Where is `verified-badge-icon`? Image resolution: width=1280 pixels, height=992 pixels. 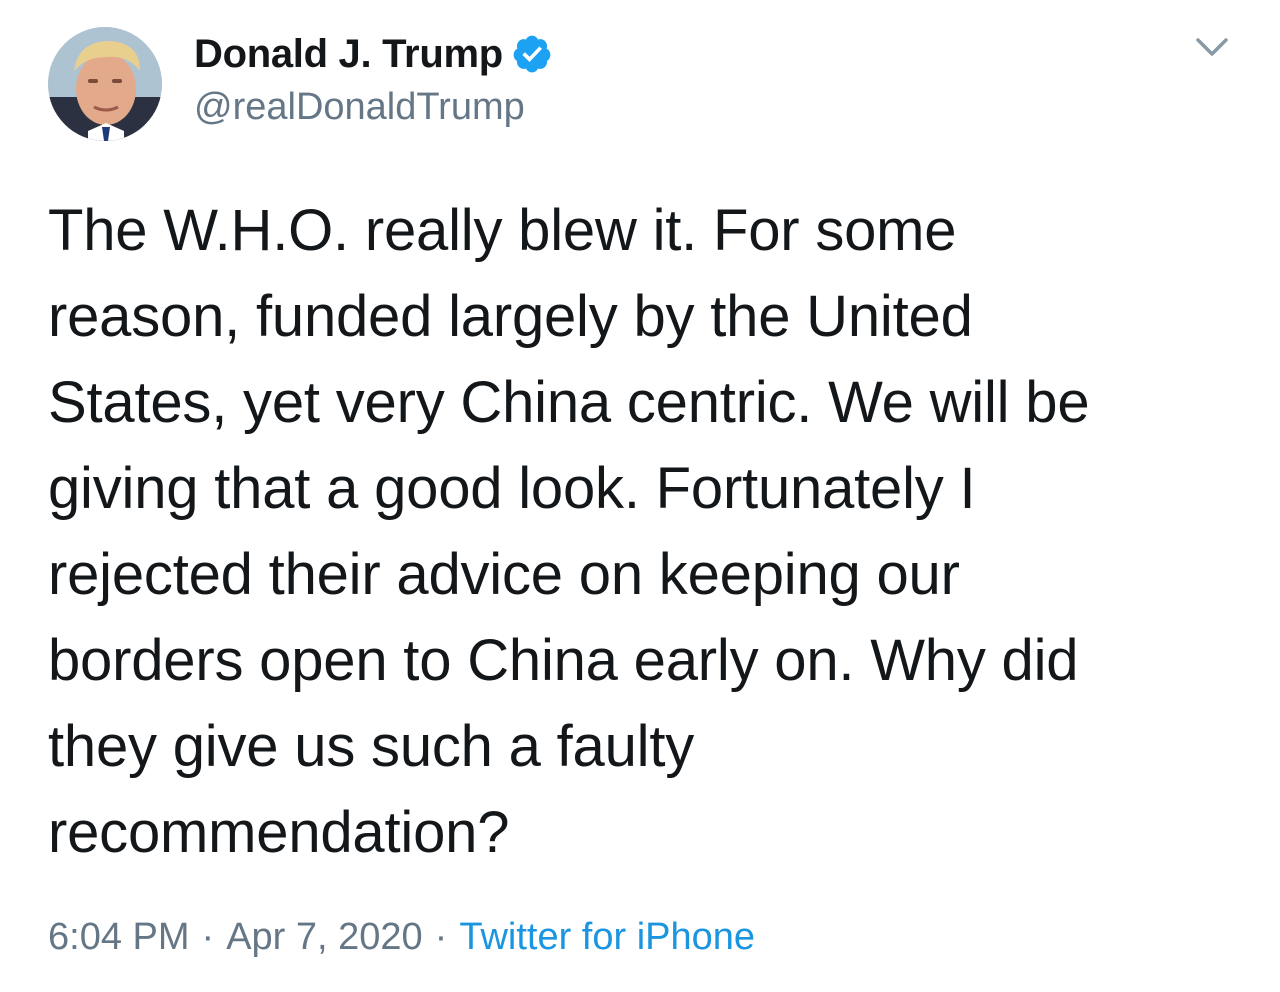
verified-badge-icon is located at coordinates (532, 54).